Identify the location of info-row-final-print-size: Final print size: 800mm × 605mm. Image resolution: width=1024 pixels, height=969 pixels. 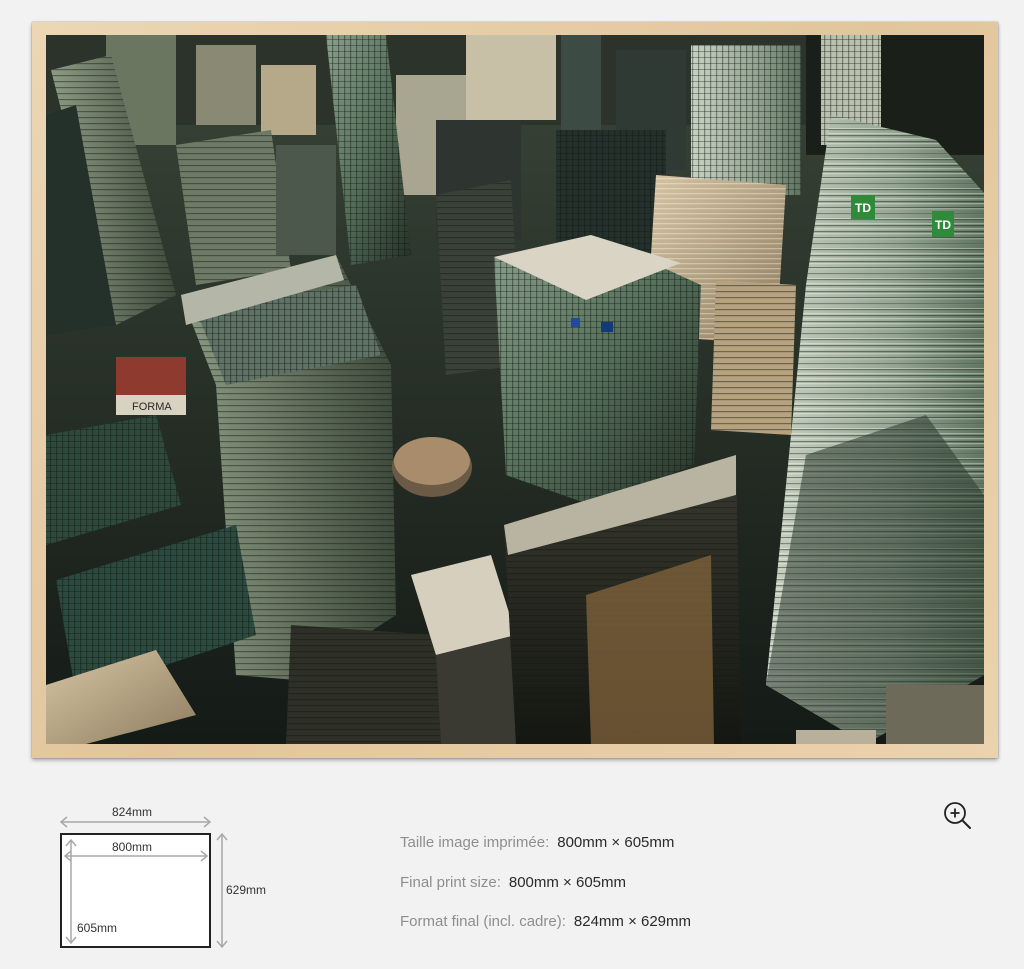
(640, 894).